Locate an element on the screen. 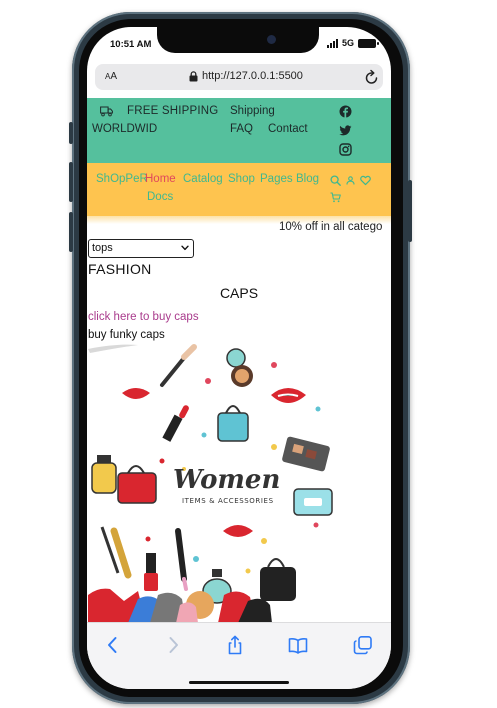 This screenshot has height=708, width=497. forward-icon is located at coordinates (173, 645).